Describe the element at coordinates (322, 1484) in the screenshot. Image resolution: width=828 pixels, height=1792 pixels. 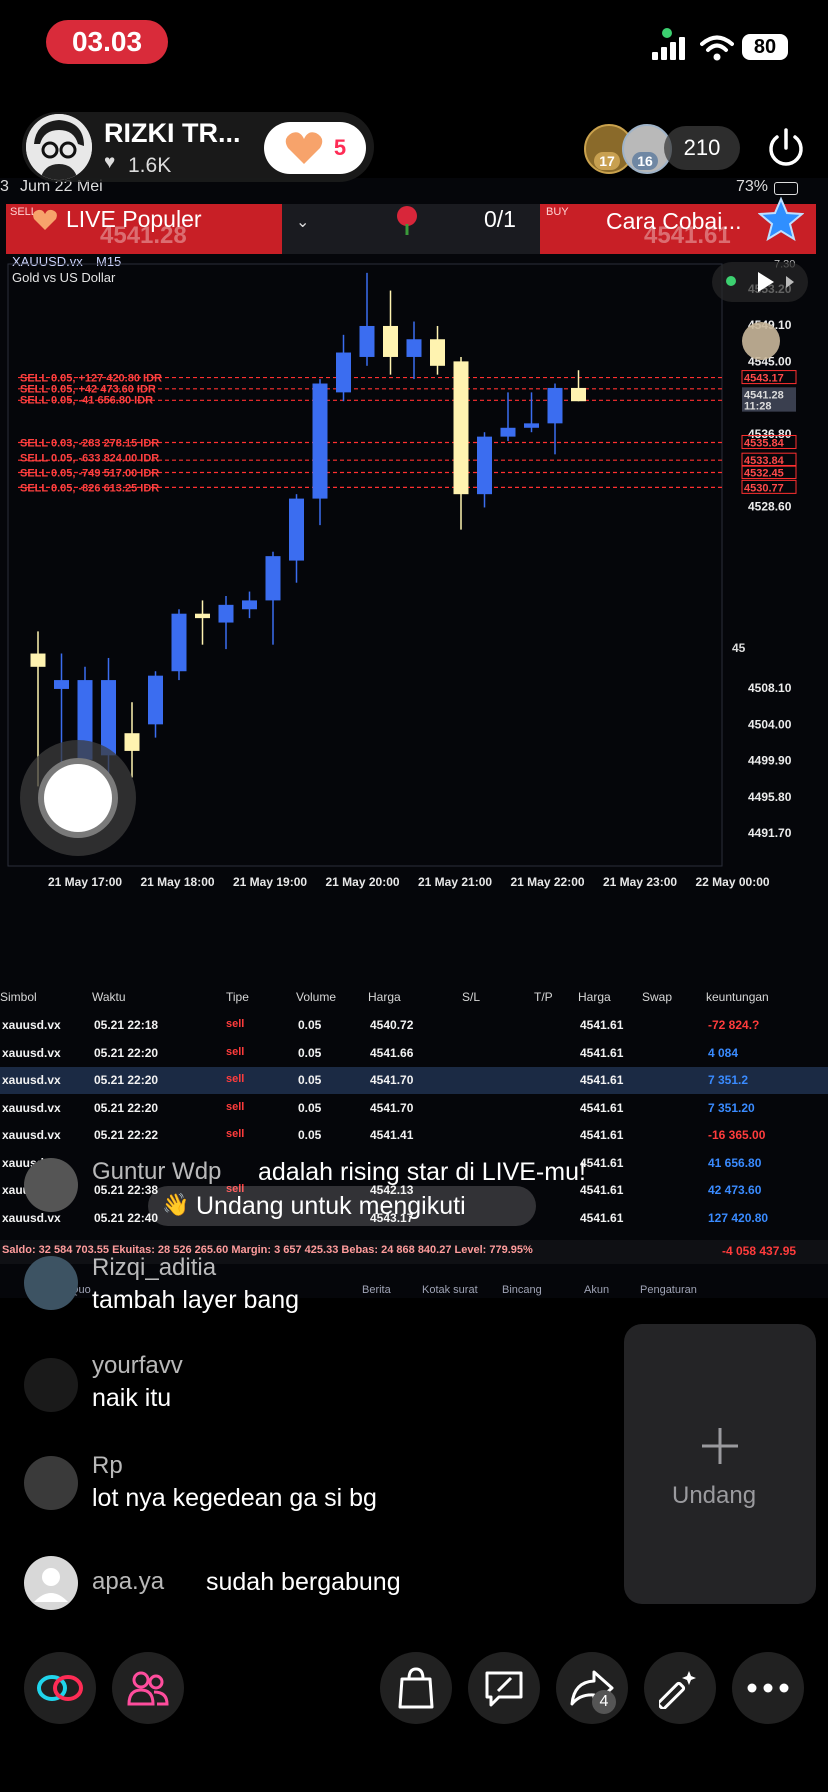
I see `comment-row: Rp lot nya kegedean ga si bg` at that location.